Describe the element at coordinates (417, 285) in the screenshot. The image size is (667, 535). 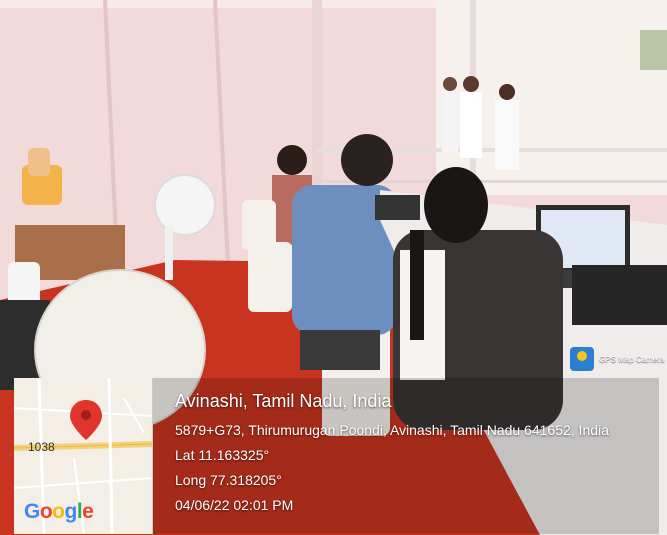
I see `braid` at that location.